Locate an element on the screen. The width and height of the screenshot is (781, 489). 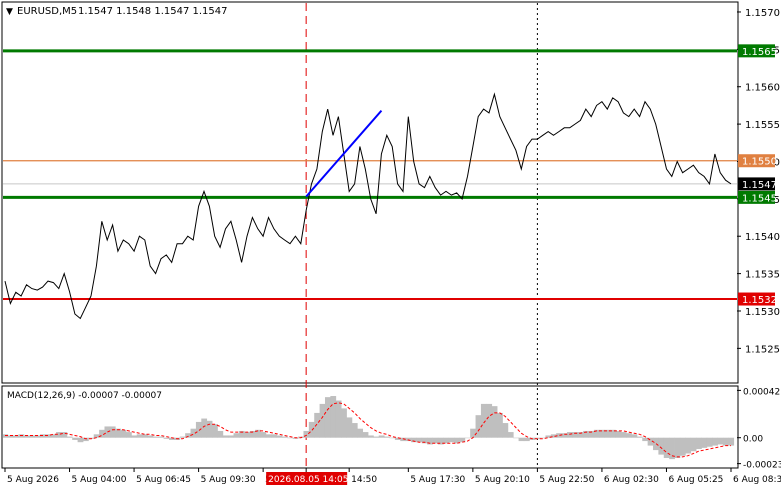
y-tick-label: 1.1535 is located at coordinates (762, 275).